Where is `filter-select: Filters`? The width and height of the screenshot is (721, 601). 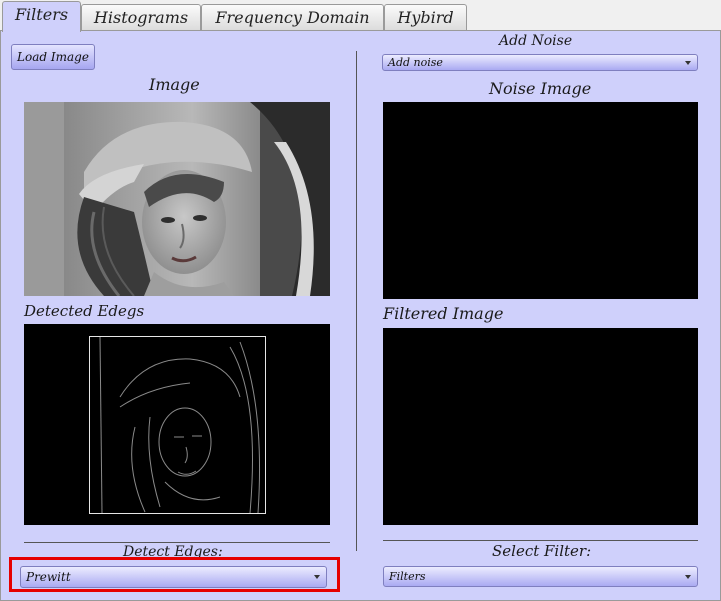
filter-select: Filters is located at coordinates (540, 576).